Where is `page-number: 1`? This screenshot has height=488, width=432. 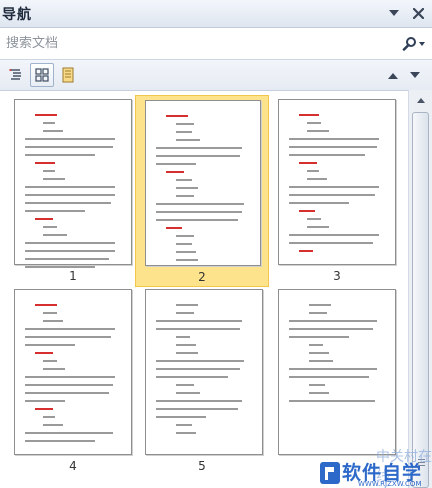 page-number: 1 is located at coordinates (73, 276).